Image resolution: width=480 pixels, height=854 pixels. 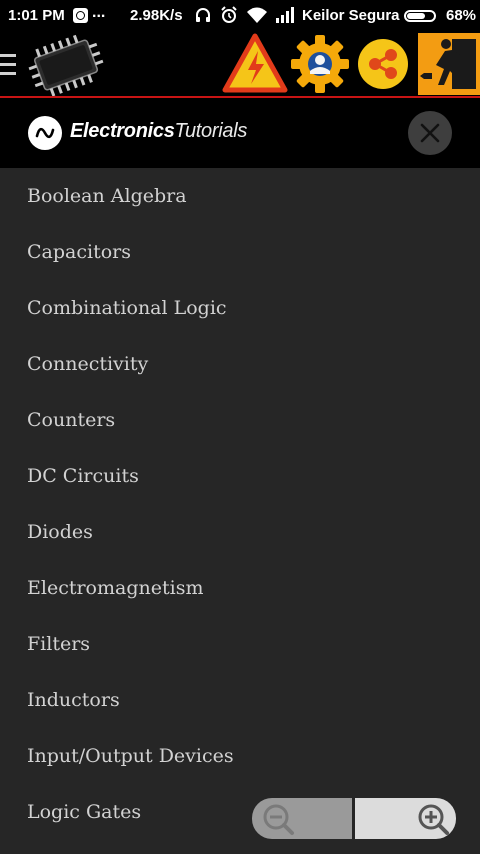 I want to click on settings-button, so click(x=320, y=66).